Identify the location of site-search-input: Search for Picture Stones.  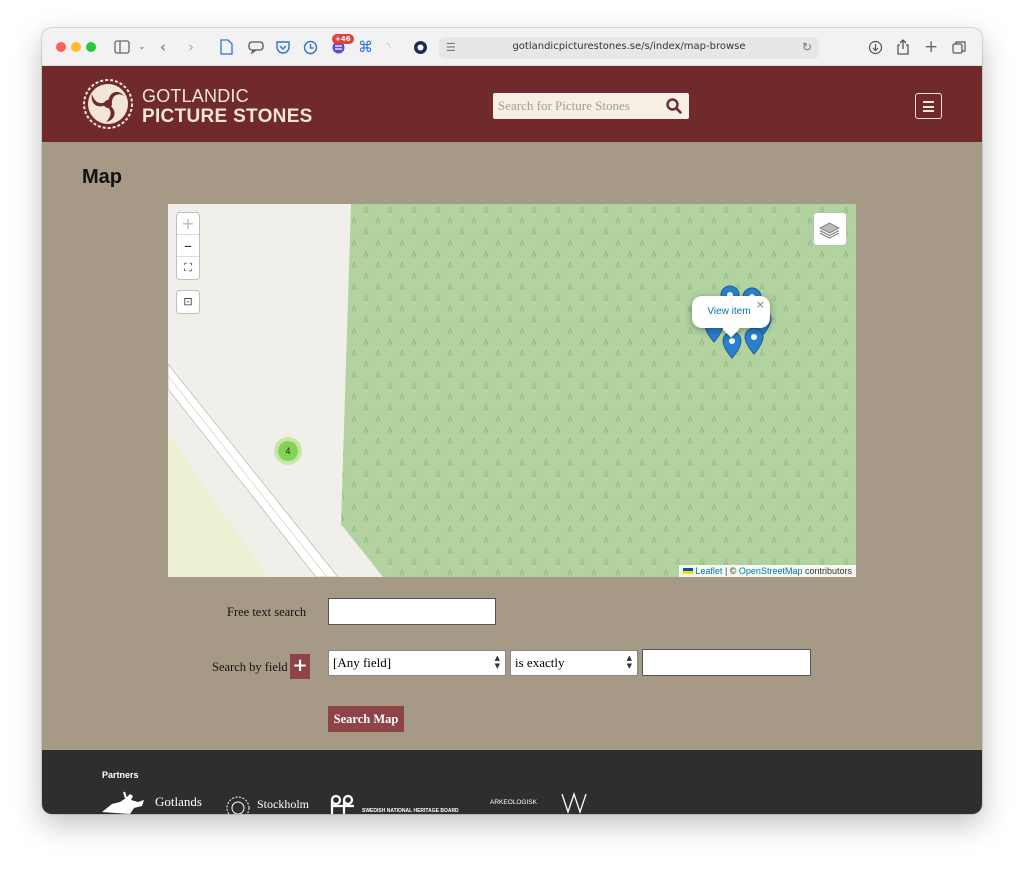
(591, 106).